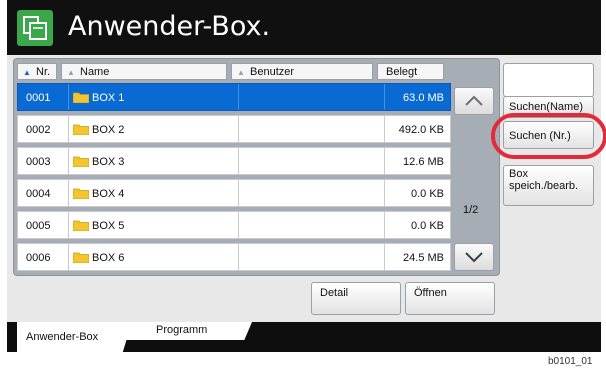  I want to click on column-header-benutzer: ▲ Benutzer, so click(302, 71).